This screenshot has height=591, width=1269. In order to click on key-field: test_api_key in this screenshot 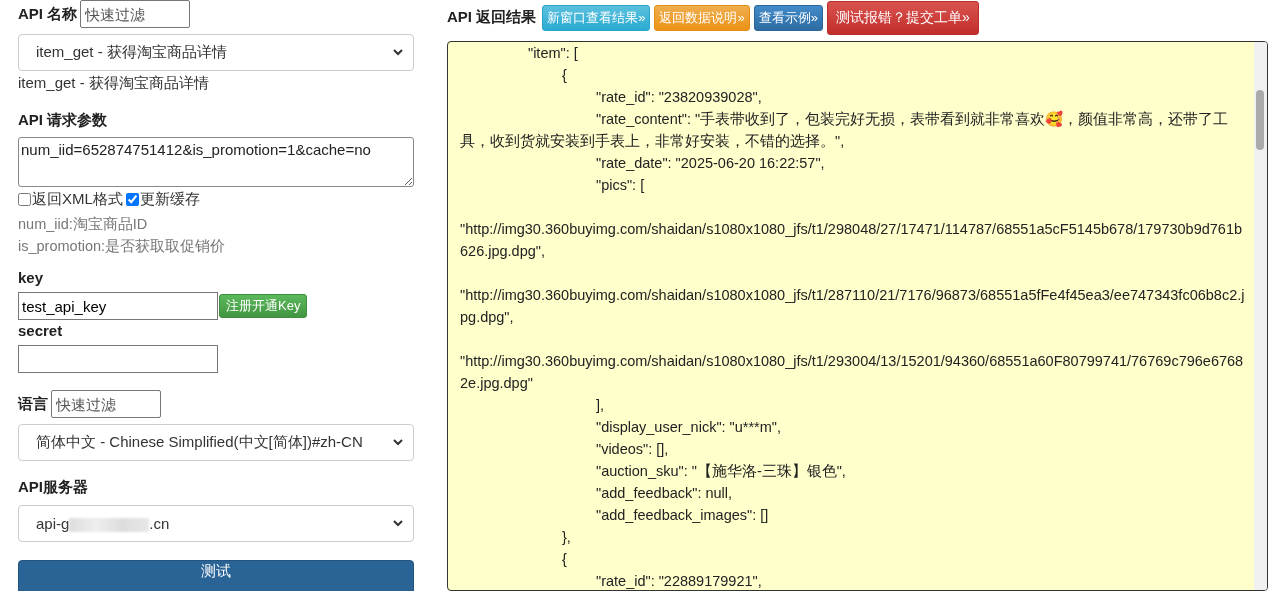, I will do `click(118, 306)`.